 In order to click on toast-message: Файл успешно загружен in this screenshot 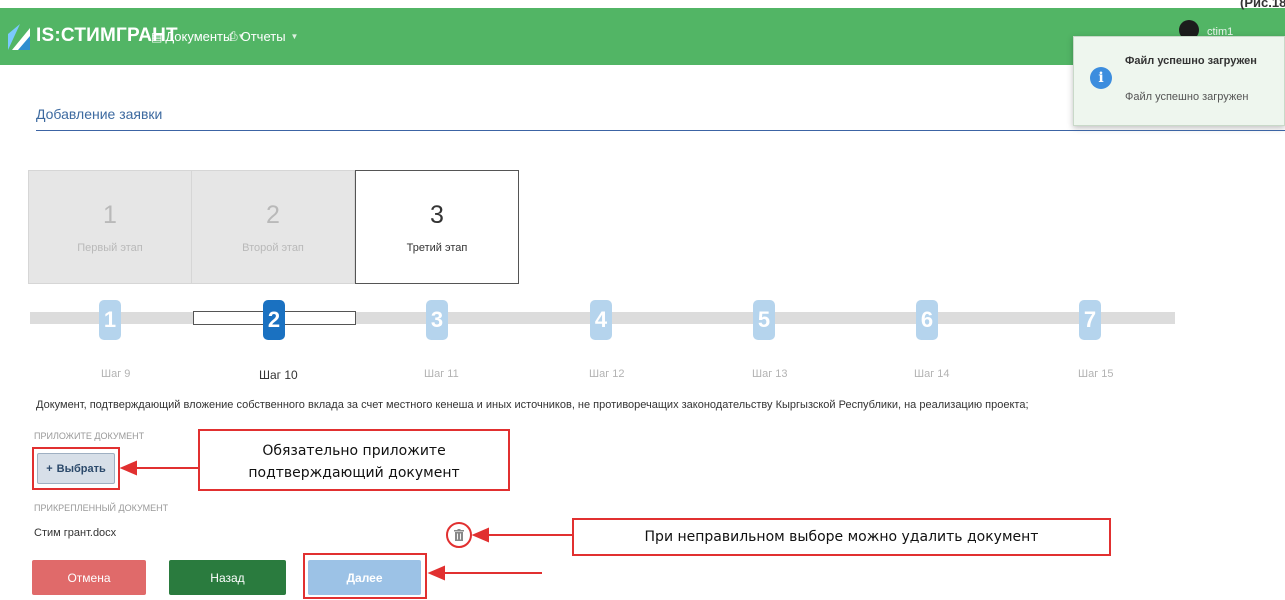, I will do `click(1187, 97)`.